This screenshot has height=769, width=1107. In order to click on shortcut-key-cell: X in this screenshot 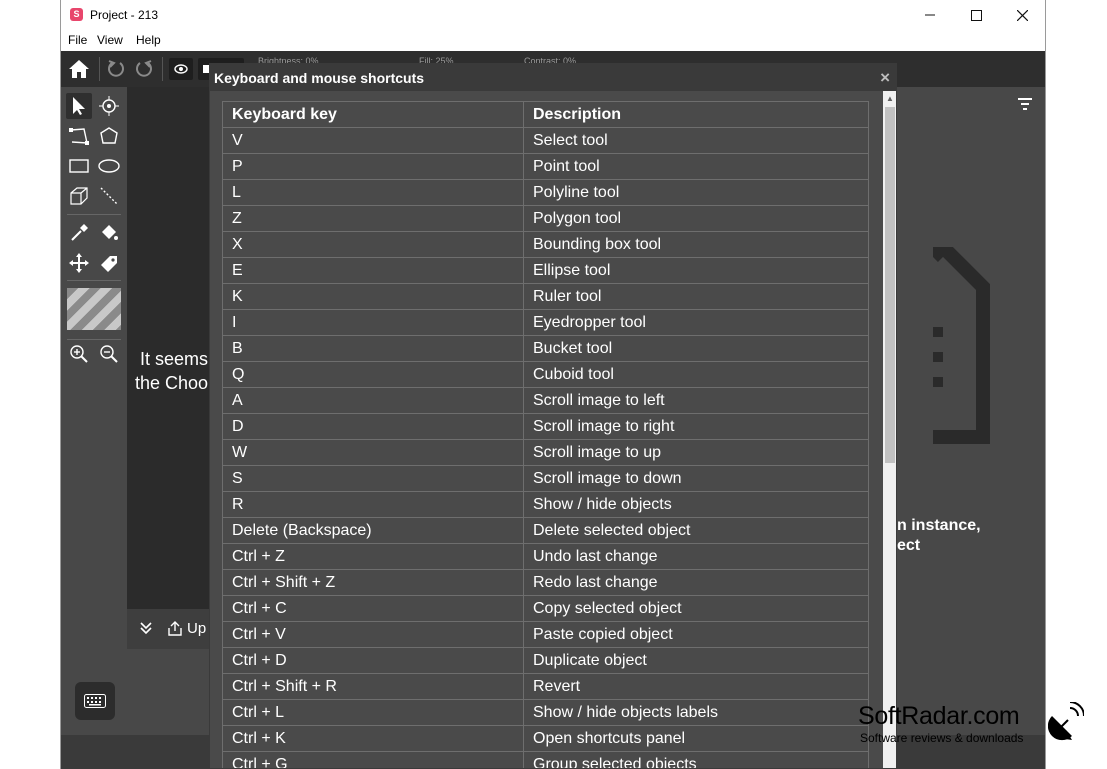, I will do `click(373, 244)`.